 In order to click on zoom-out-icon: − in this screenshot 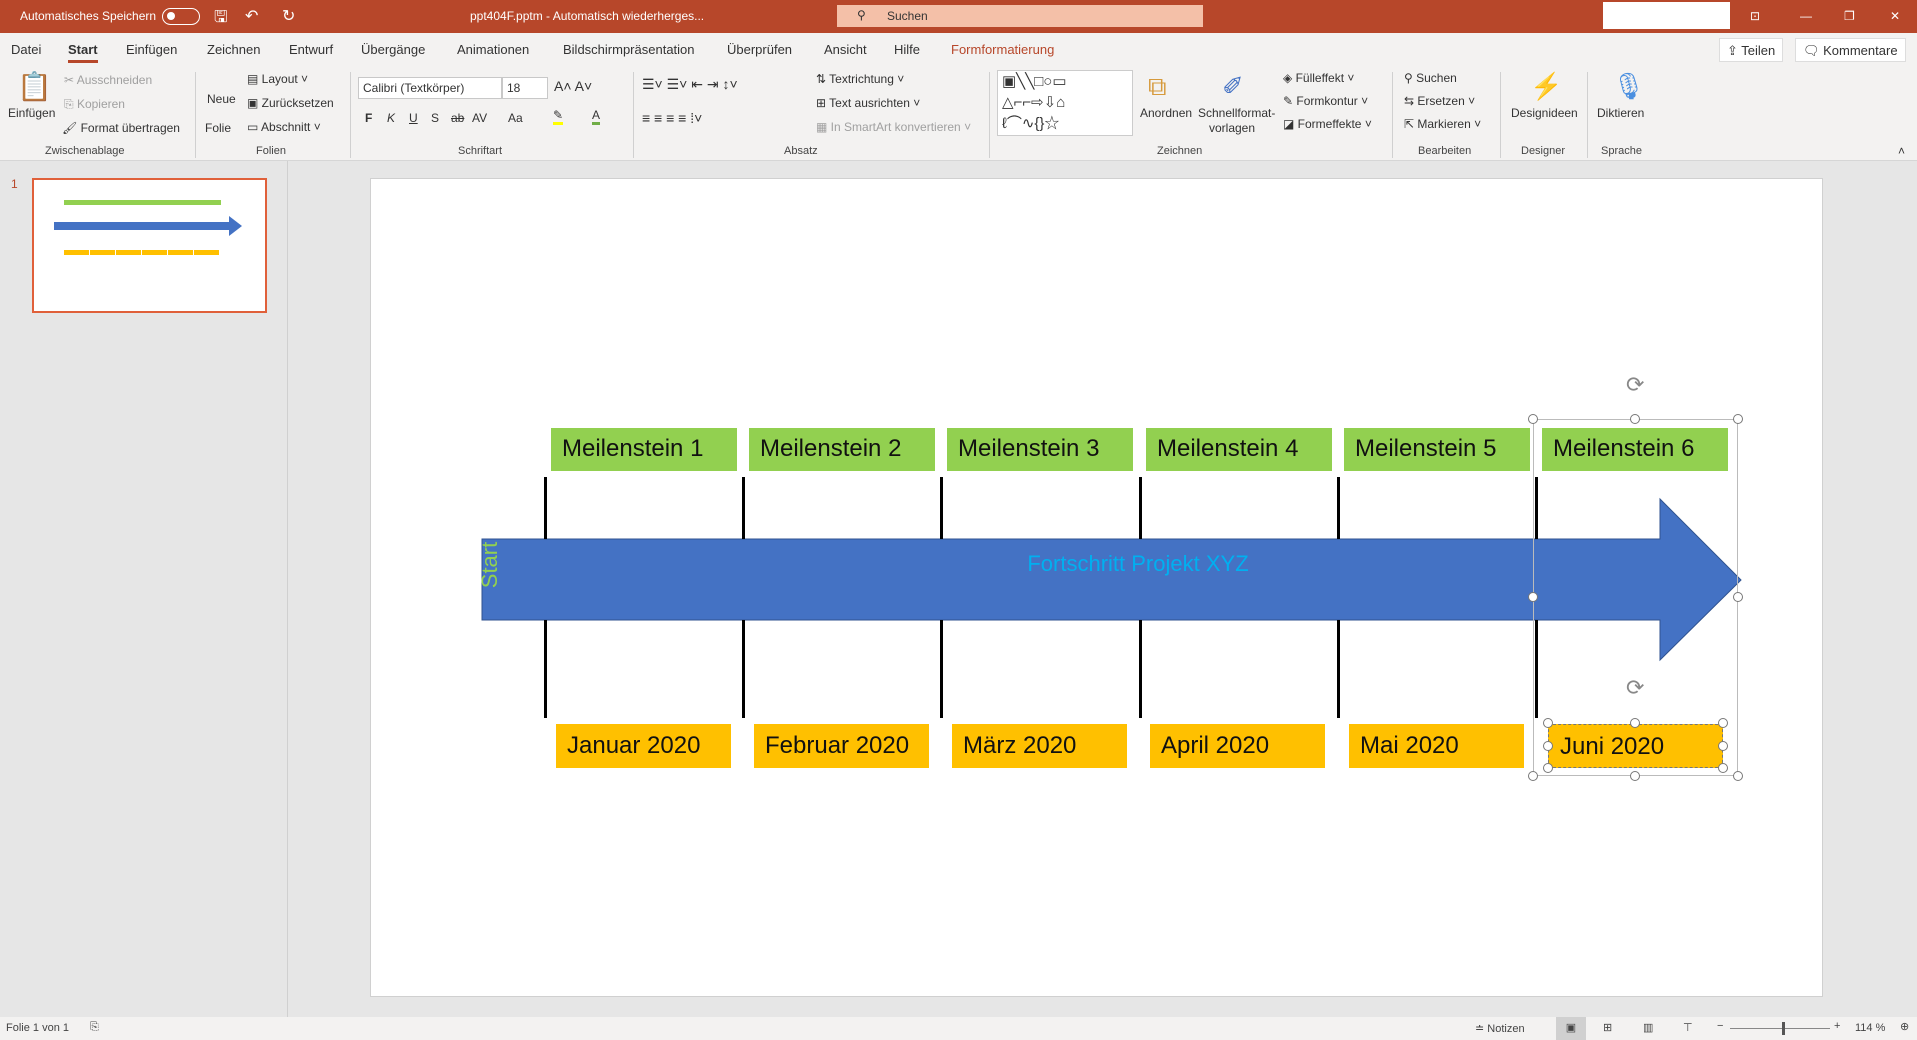, I will do `click(1720, 1026)`.